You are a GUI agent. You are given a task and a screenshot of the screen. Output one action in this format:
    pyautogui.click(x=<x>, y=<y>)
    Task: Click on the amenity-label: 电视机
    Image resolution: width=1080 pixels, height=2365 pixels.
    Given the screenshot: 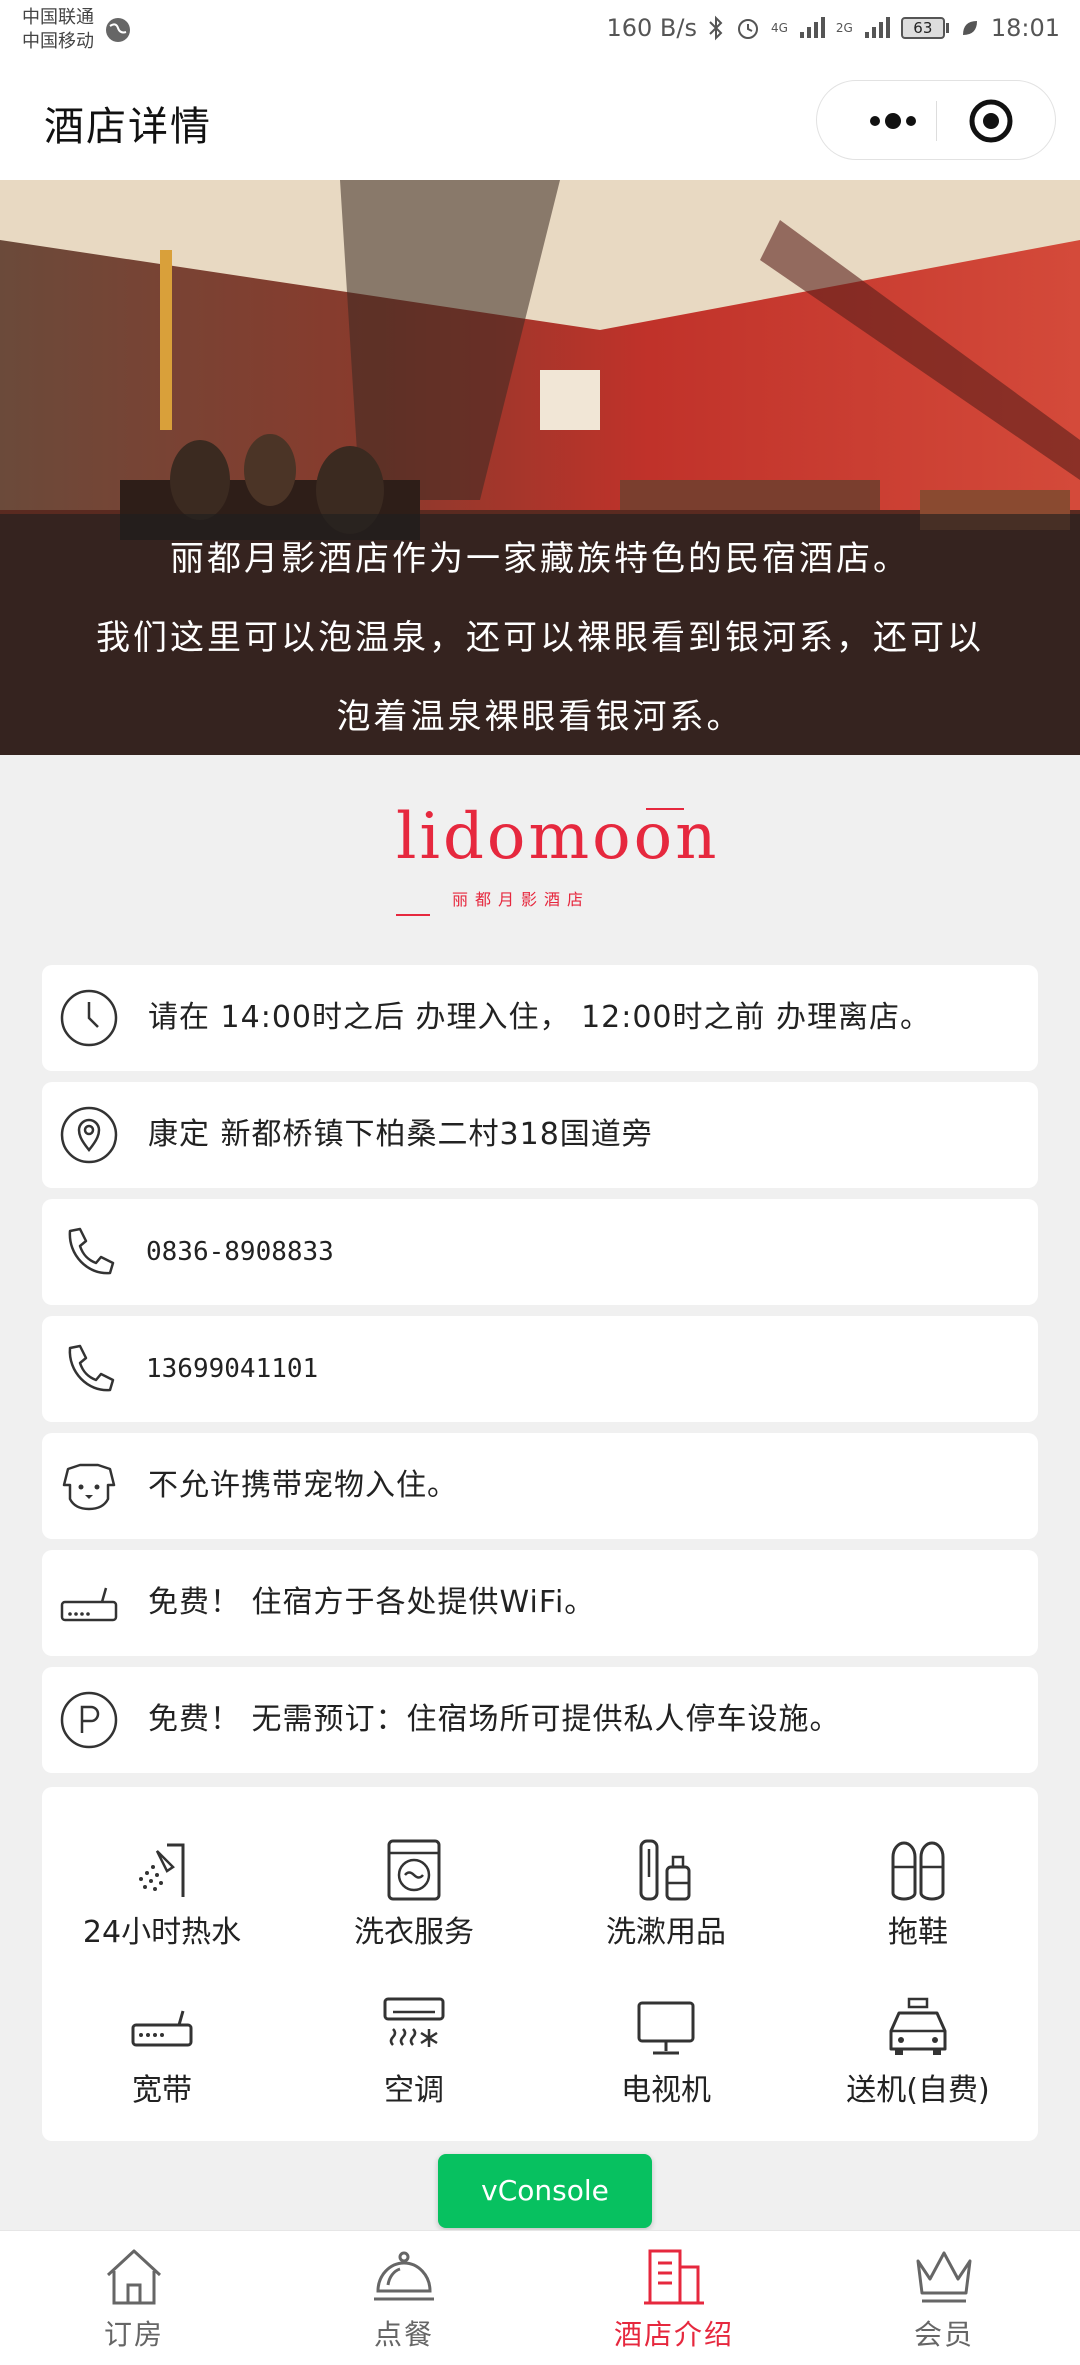 What is the action you would take?
    pyautogui.click(x=666, y=2090)
    